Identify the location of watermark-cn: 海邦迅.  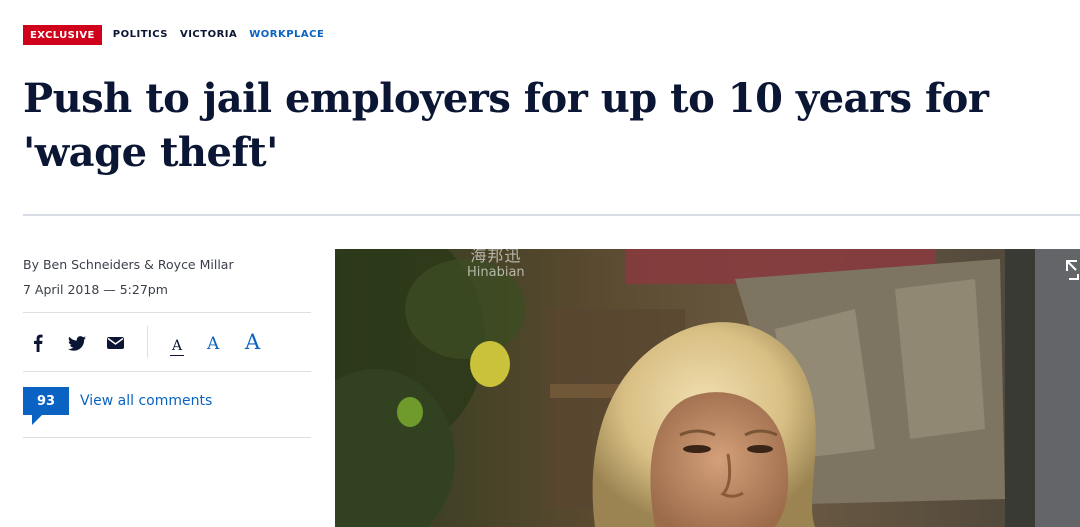
(496, 257).